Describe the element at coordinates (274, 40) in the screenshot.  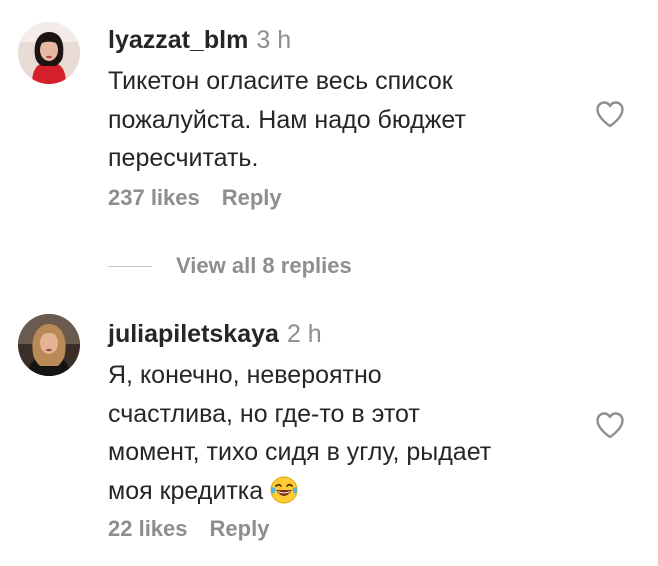
I see `timestamp: 3 h` at that location.